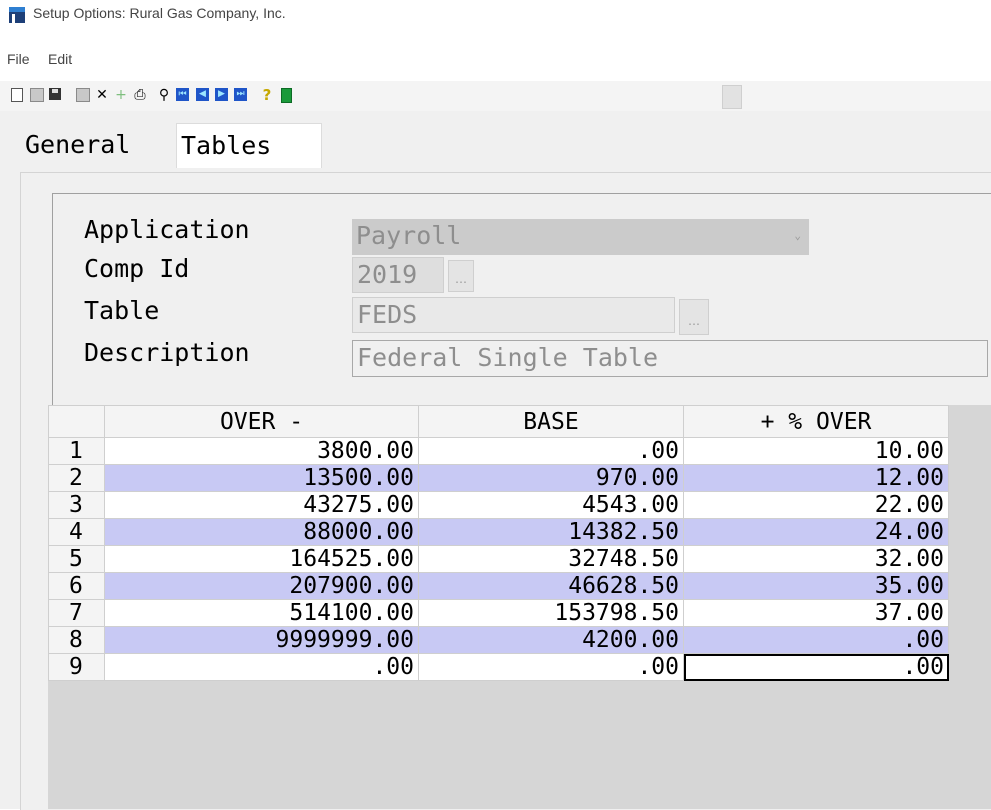 The width and height of the screenshot is (991, 810). What do you see at coordinates (167, 229) in the screenshot?
I see `application-label: Application` at bounding box center [167, 229].